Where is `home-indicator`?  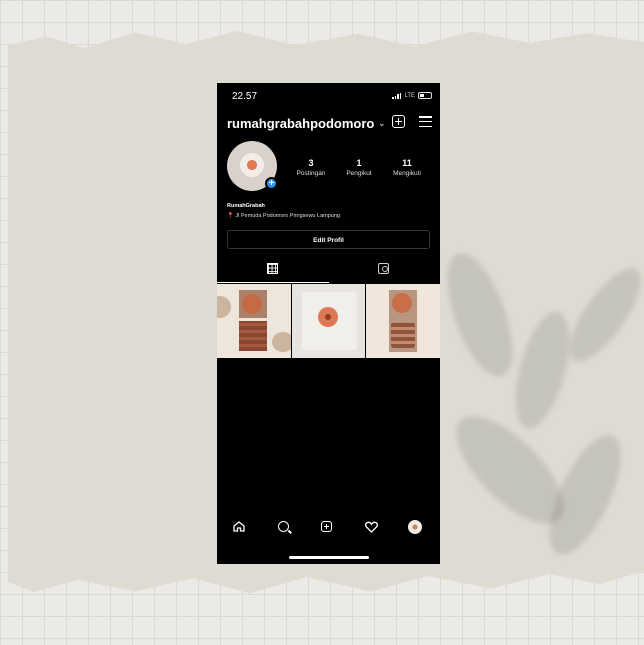 home-indicator is located at coordinates (329, 557).